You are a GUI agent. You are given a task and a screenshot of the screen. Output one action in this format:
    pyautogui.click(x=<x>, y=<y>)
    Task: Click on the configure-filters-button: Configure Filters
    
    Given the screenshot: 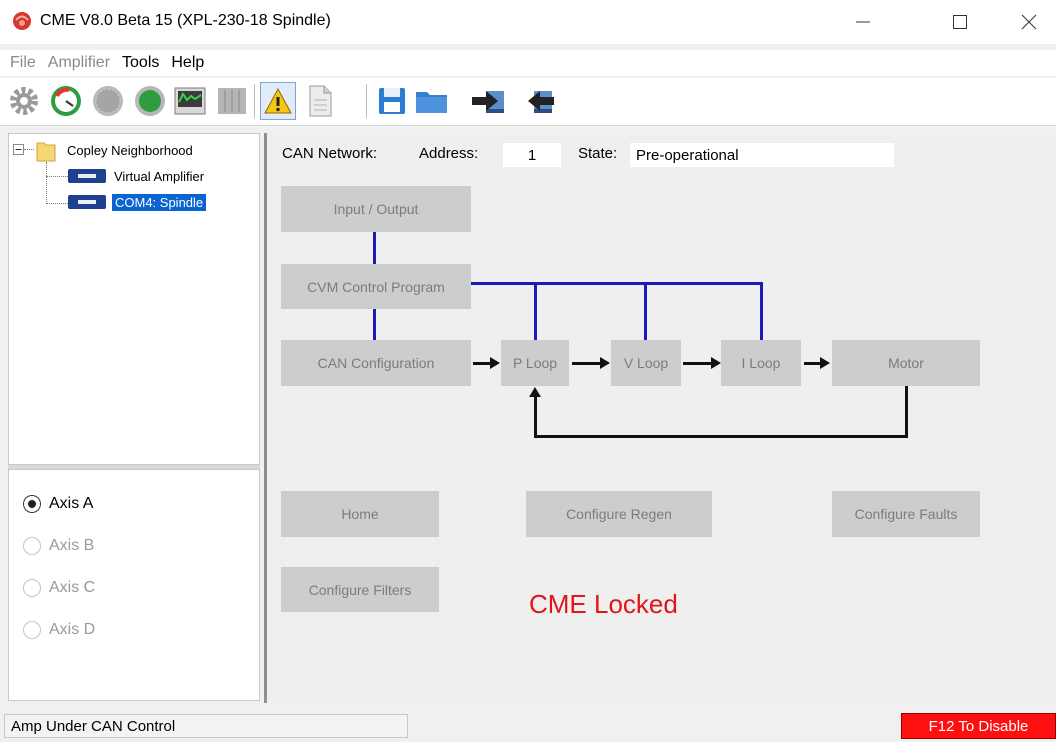 What is the action you would take?
    pyautogui.click(x=360, y=589)
    